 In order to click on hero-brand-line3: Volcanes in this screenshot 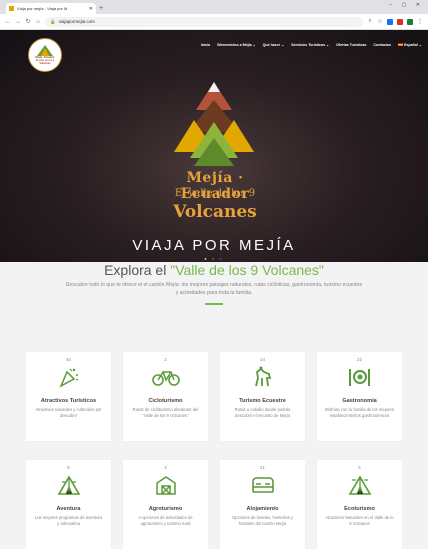, I will do `click(215, 212)`.